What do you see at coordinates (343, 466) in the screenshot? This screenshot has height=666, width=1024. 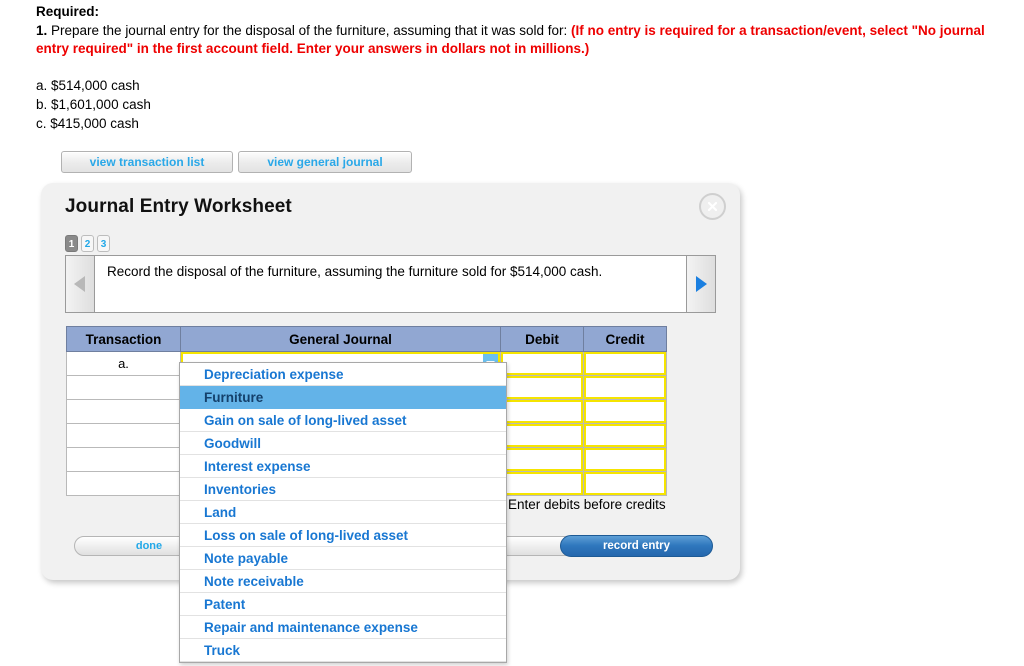 I see `dropdown-item-interest-expense: Interest expense` at bounding box center [343, 466].